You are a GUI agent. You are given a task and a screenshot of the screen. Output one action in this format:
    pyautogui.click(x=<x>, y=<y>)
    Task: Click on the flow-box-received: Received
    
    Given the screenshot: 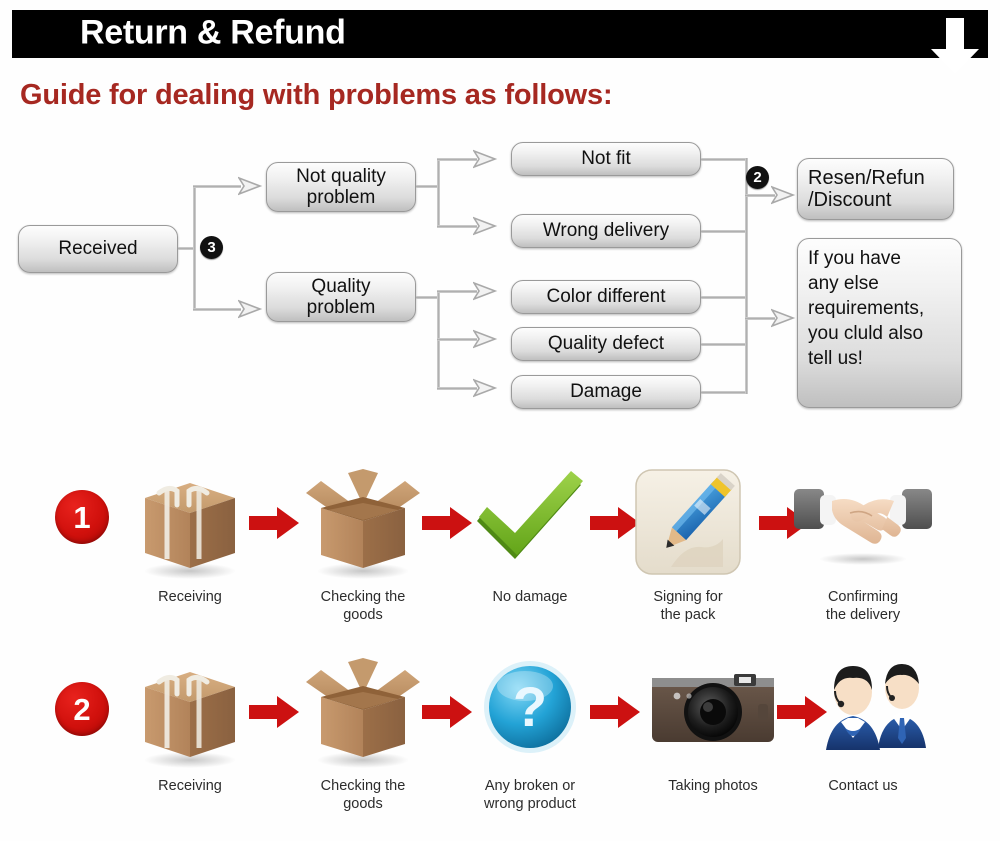 What is the action you would take?
    pyautogui.click(x=98, y=249)
    